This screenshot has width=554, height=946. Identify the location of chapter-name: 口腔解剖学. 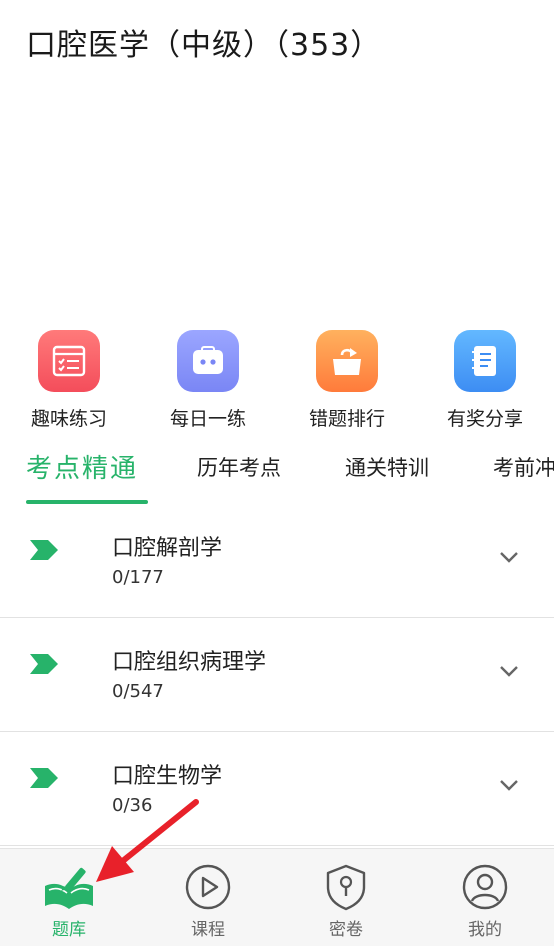
(167, 548).